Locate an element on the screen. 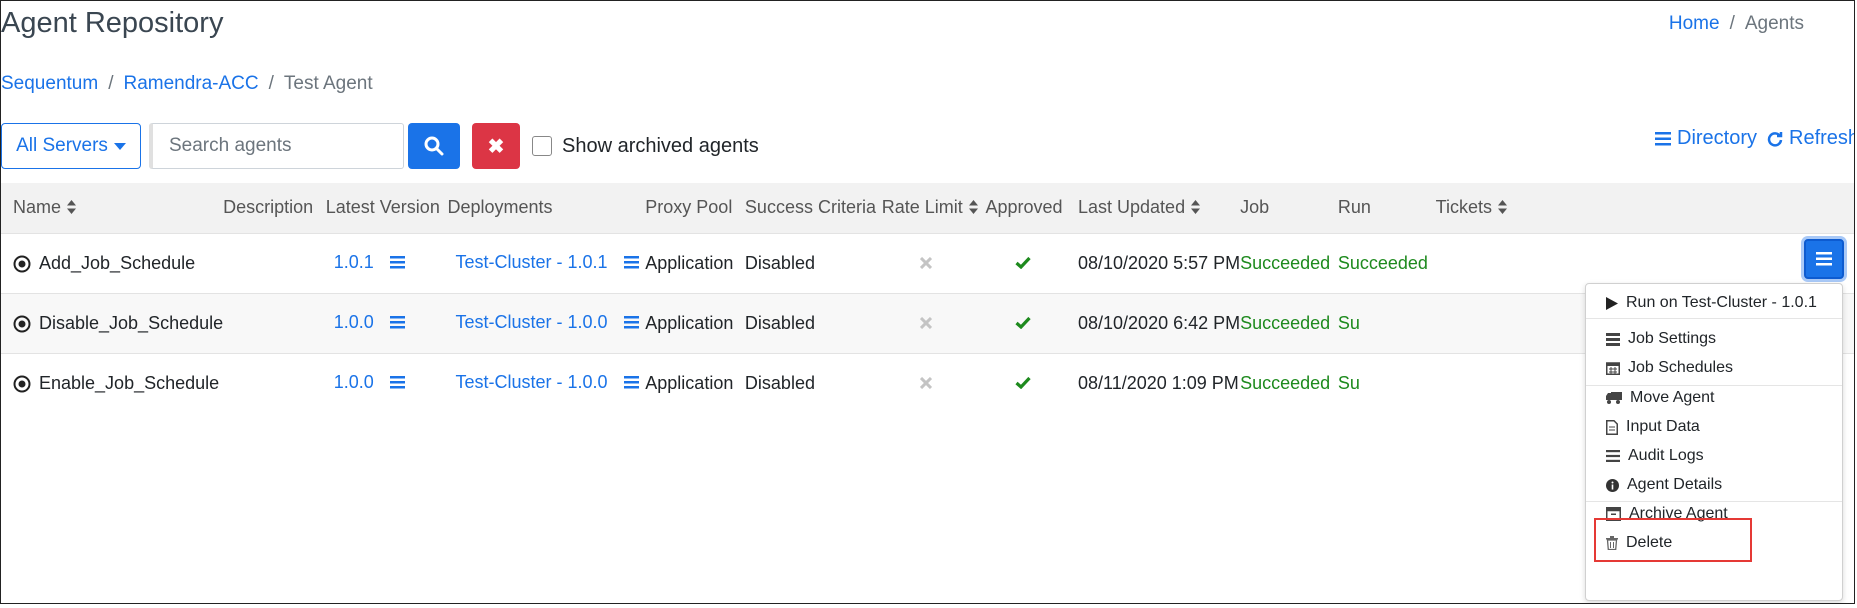 The height and width of the screenshot is (608, 1857). top-breadcrumb: Home / Agents is located at coordinates (1736, 23).